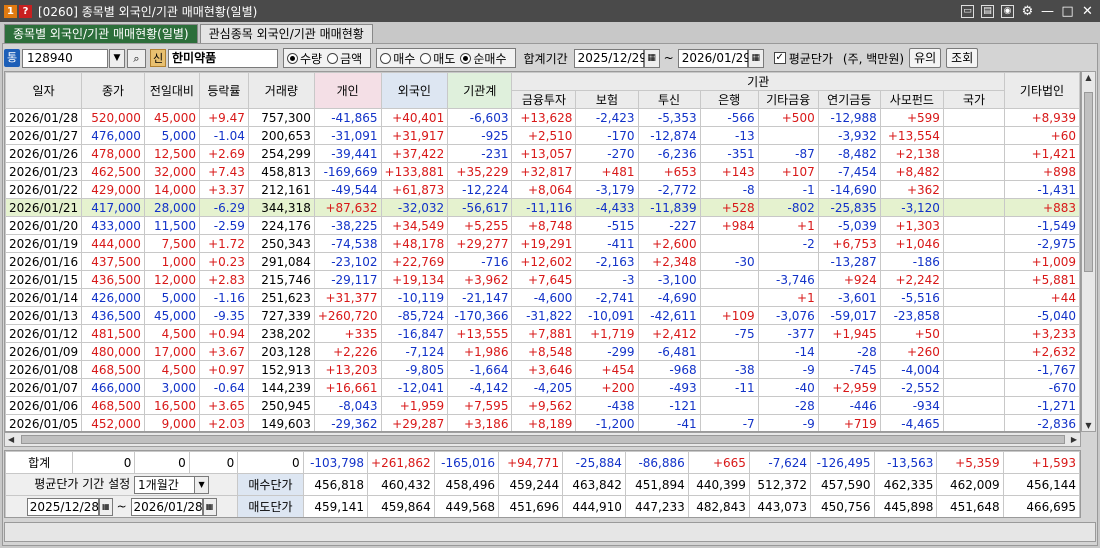 This screenshot has height=548, width=1100. I want to click on cell-foreign: +61,873, so click(414, 189).